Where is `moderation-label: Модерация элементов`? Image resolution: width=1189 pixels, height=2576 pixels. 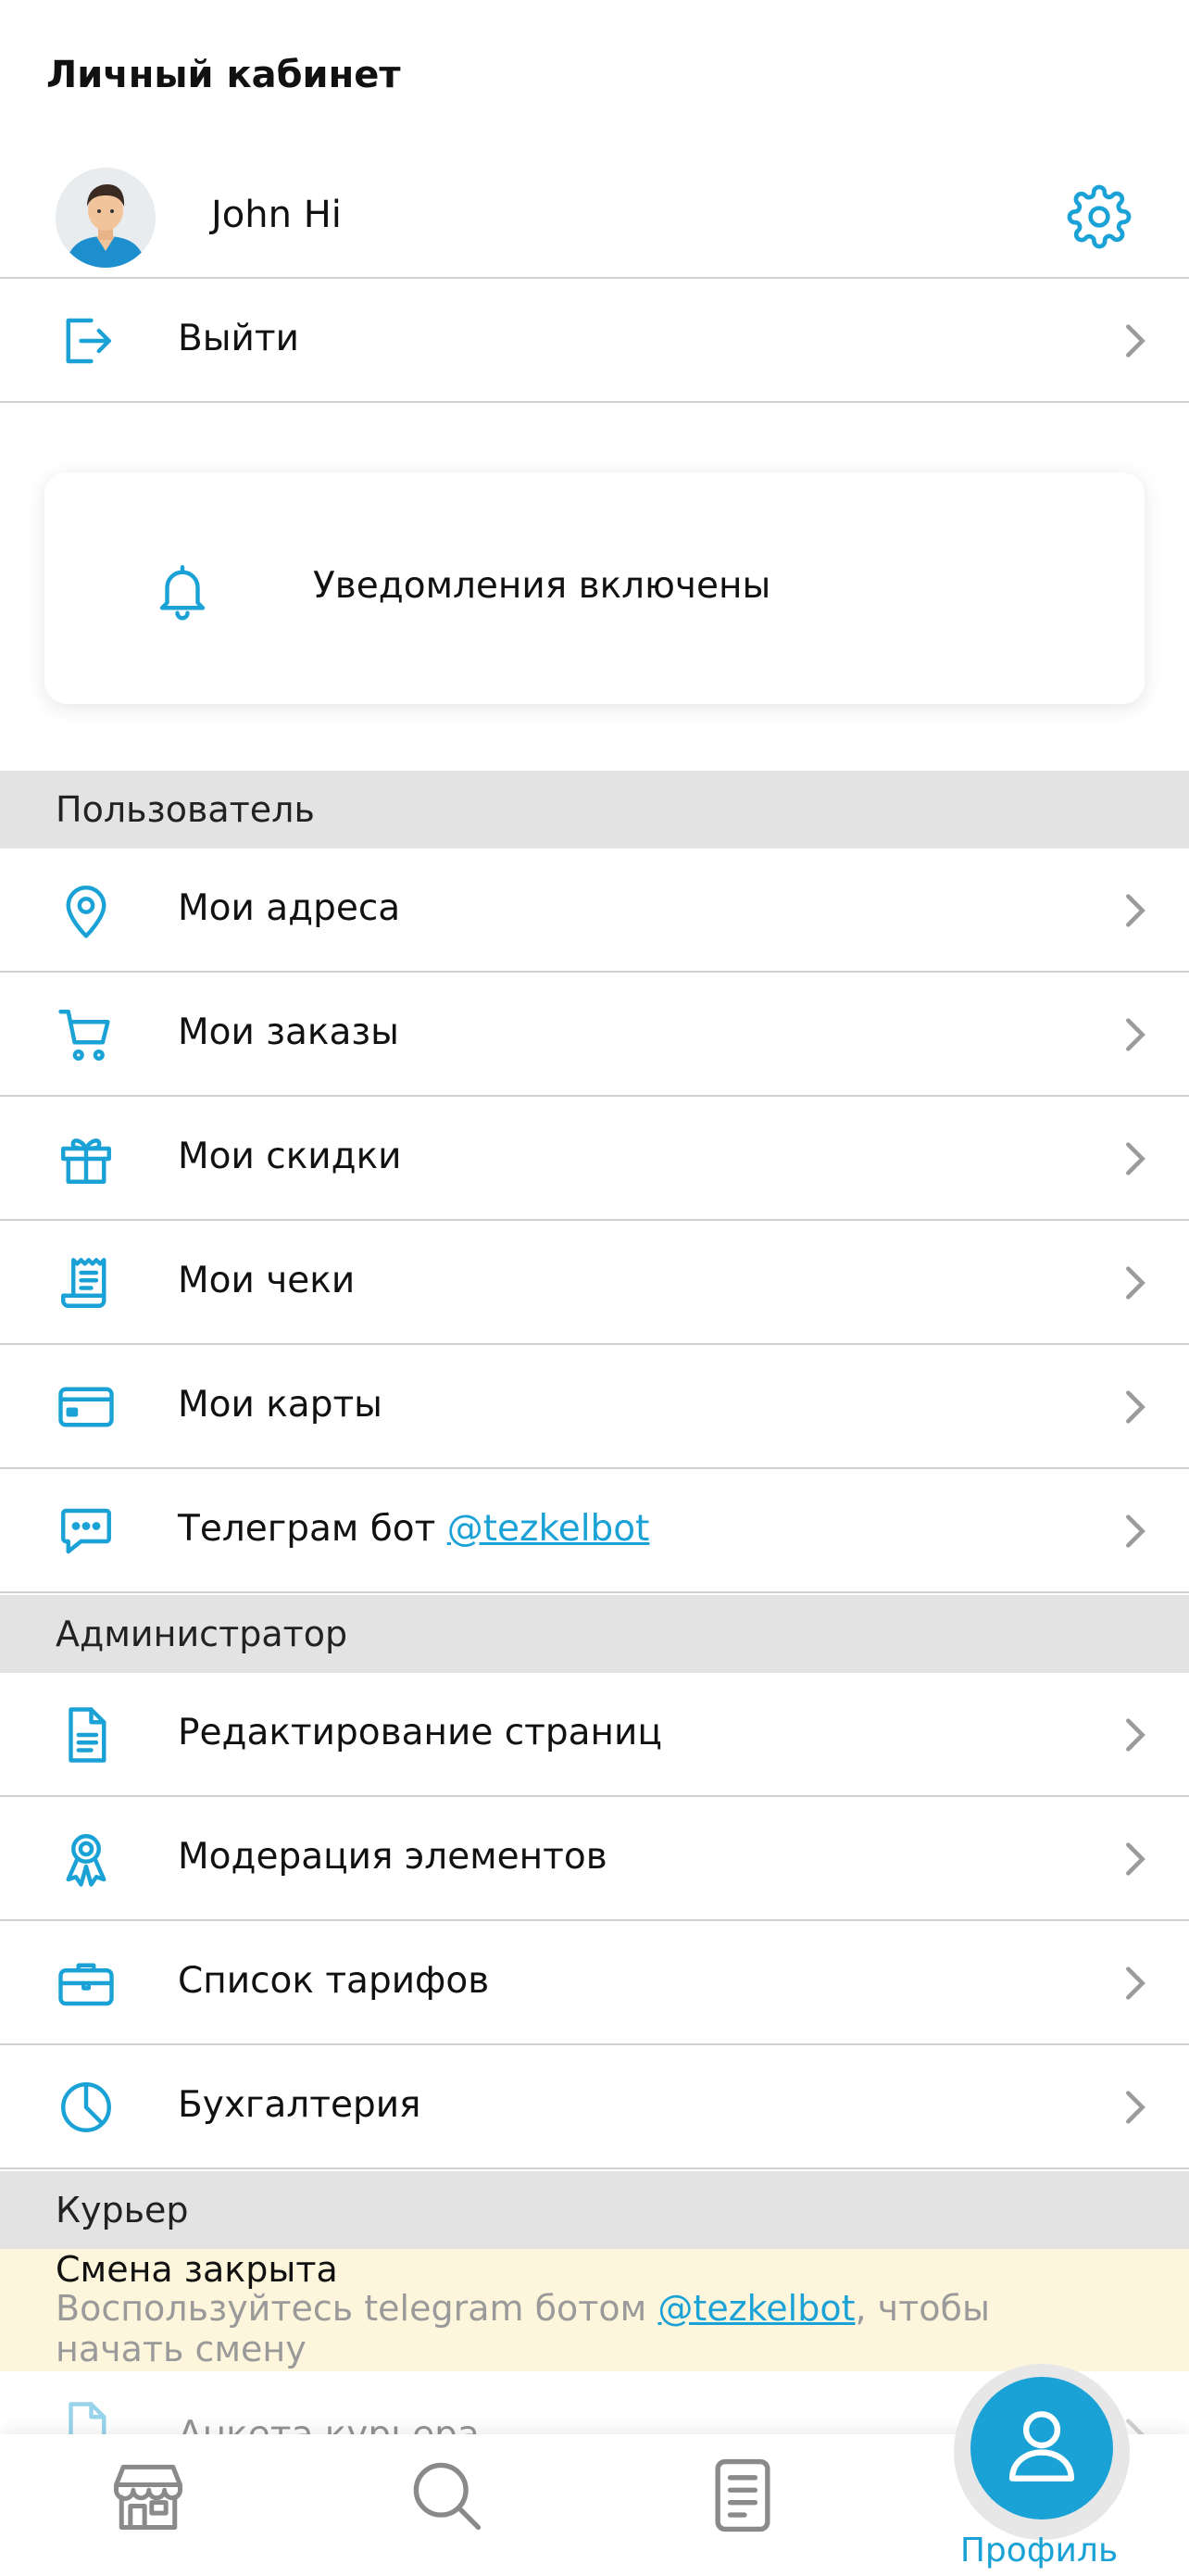 moderation-label: Модерация элементов is located at coordinates (392, 1857).